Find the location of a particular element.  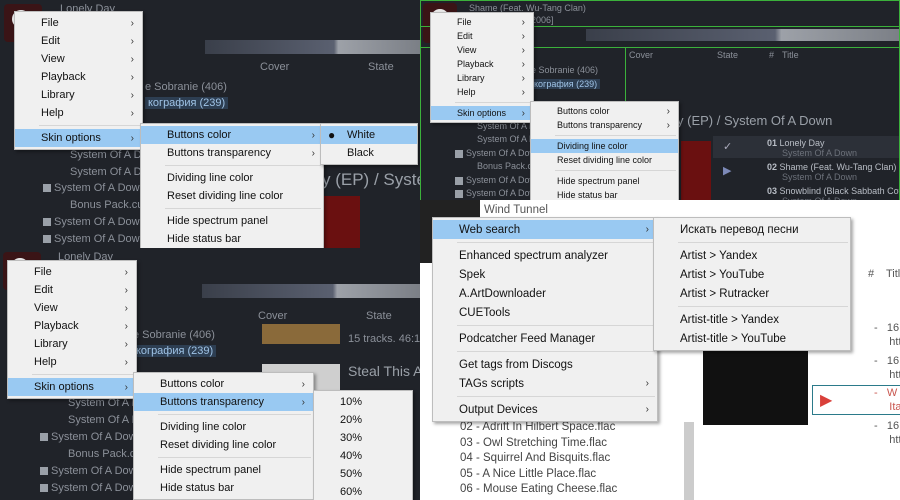

menu-item-spek: Spek is located at coordinates (545, 274).